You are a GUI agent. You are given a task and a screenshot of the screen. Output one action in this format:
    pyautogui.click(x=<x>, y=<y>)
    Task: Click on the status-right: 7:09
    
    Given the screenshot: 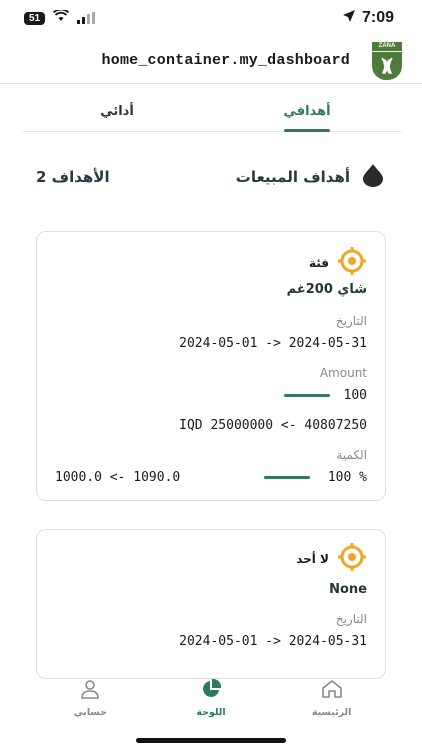 What is the action you would take?
    pyautogui.click(x=368, y=18)
    